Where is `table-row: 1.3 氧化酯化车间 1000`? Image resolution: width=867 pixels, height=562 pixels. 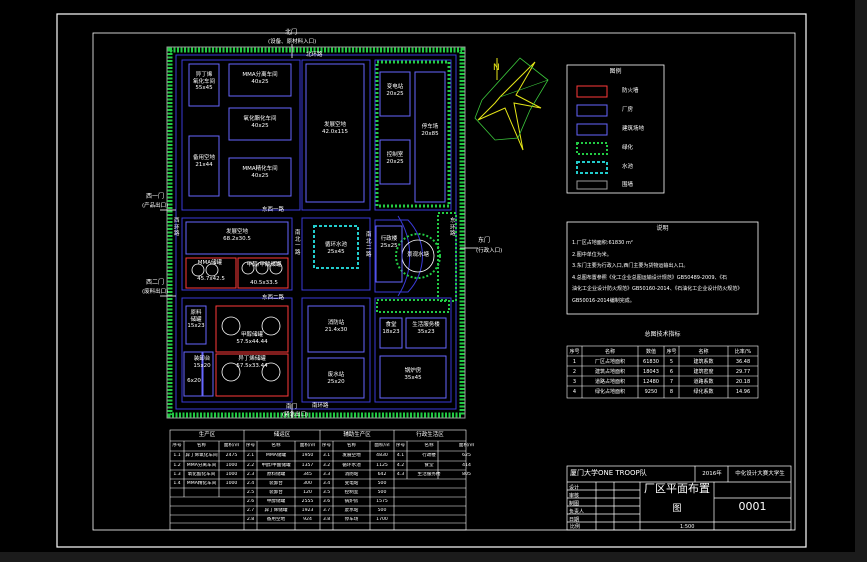 table-row: 1.3 氧化酯化车间 1000 is located at coordinates (207, 475).